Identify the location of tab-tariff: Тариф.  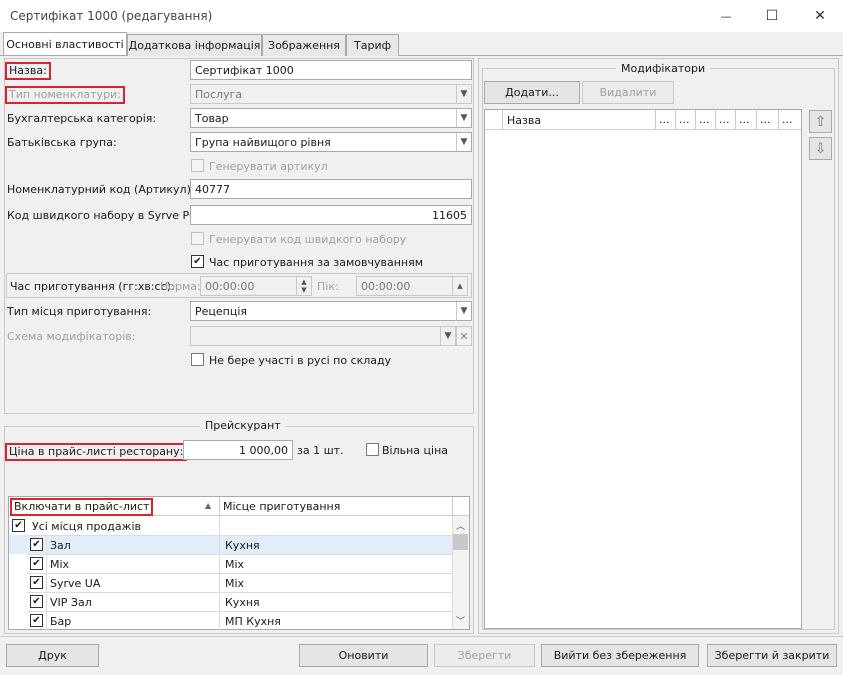
(372, 45).